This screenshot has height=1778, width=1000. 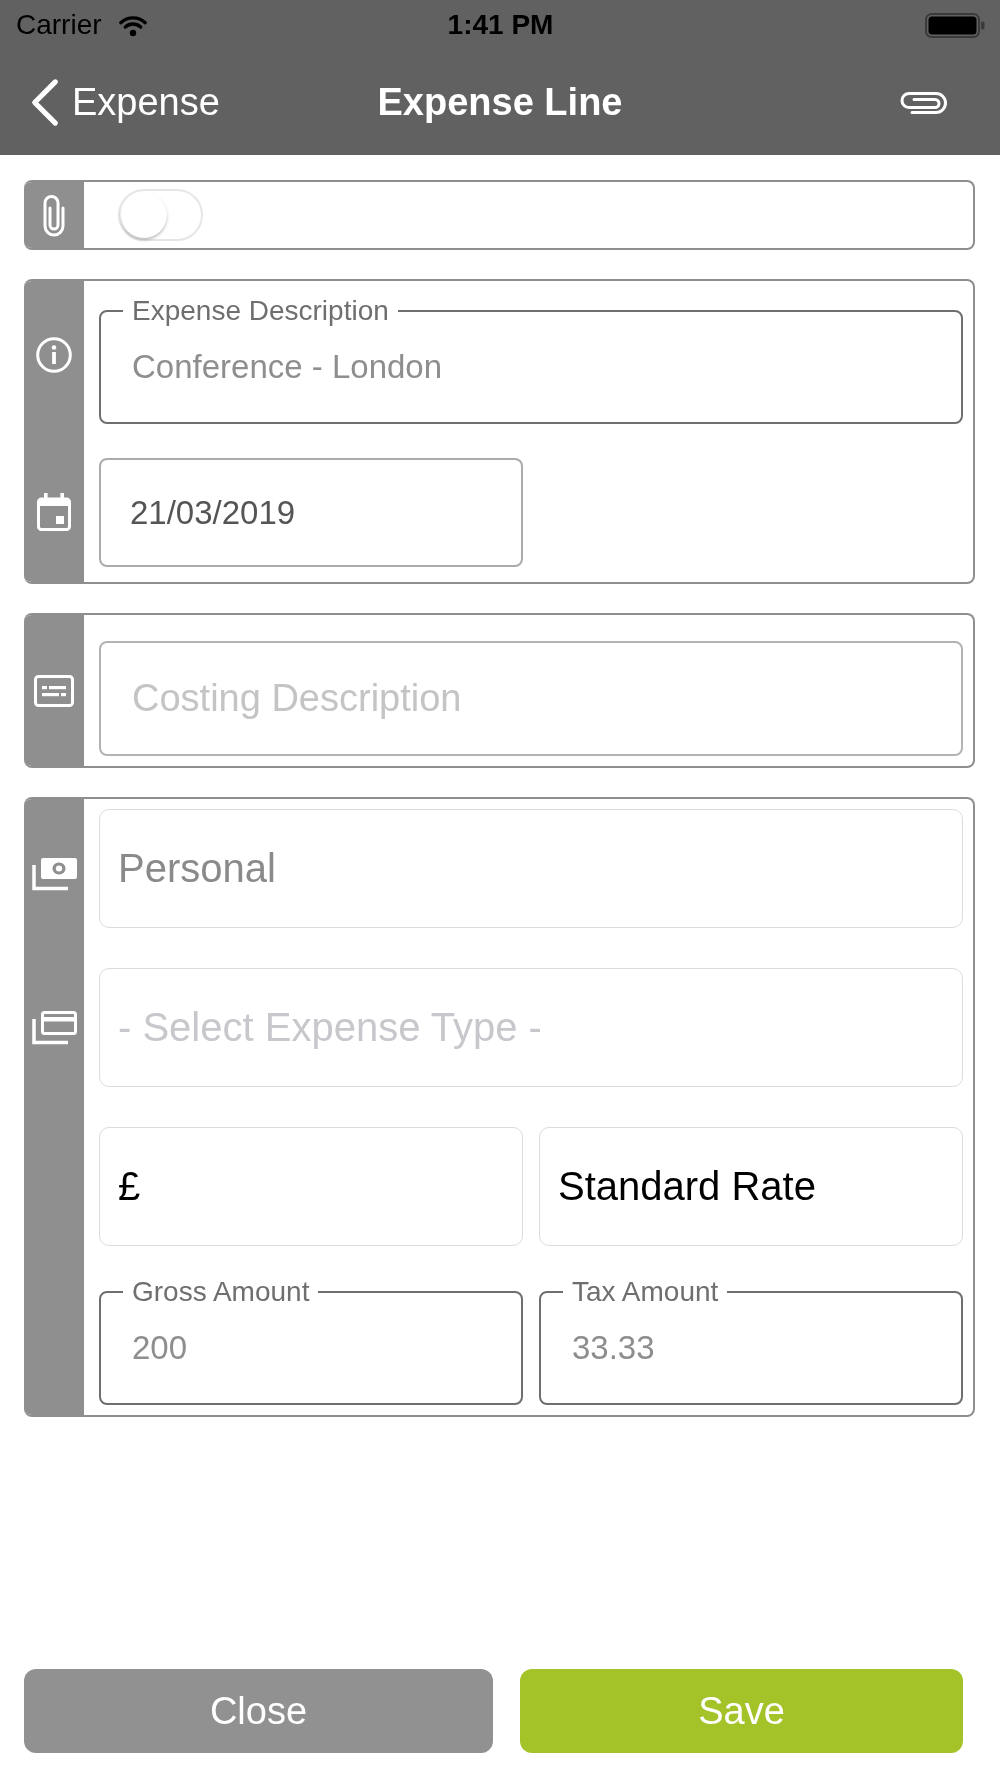 I want to click on text-box-icon, so click(x=54, y=690).